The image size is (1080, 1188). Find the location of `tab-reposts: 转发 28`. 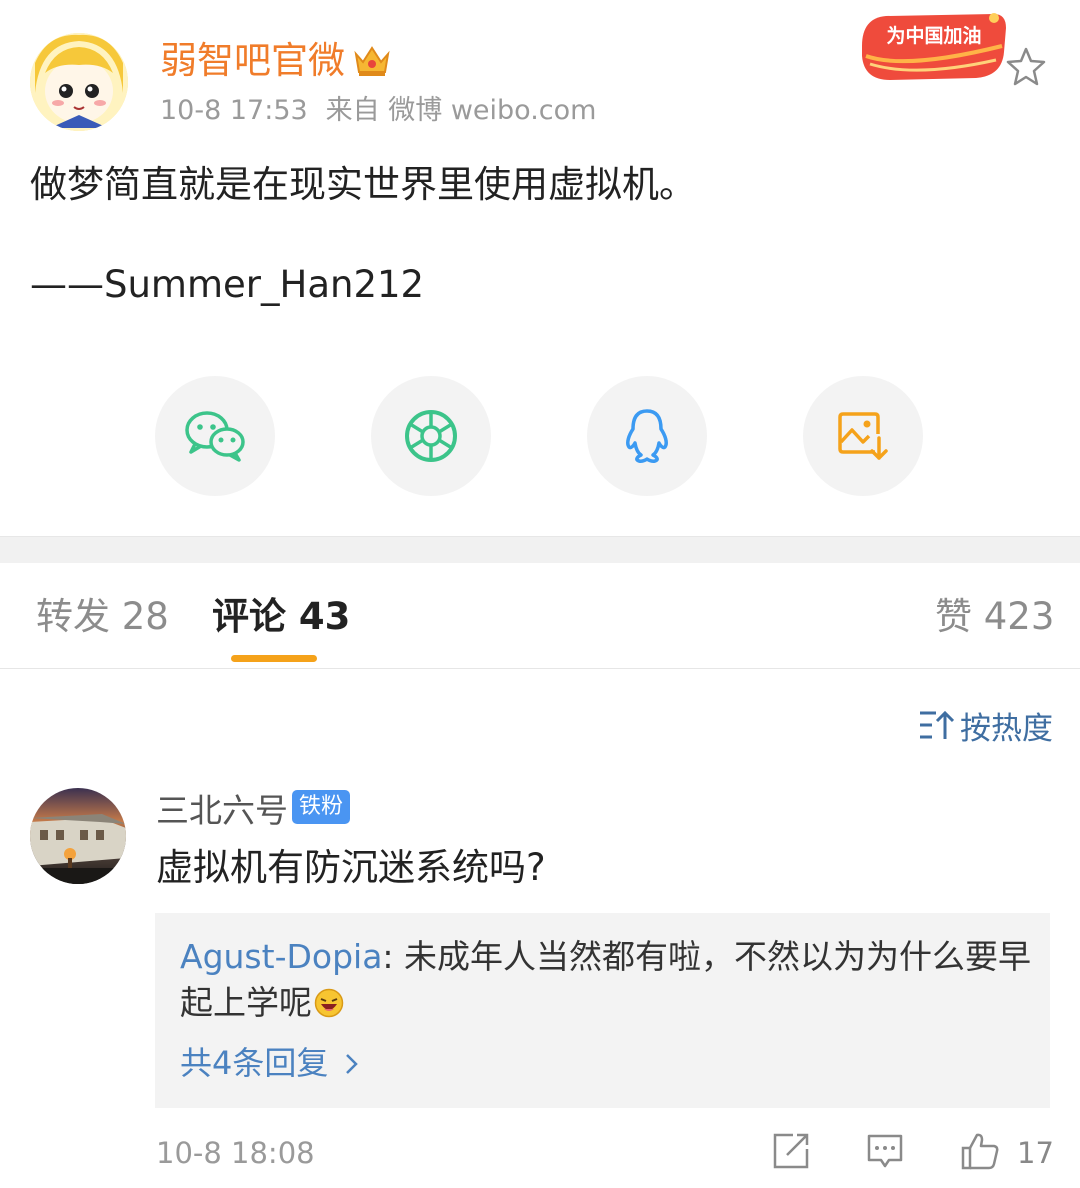

tab-reposts: 转发 28 is located at coordinates (102, 617).